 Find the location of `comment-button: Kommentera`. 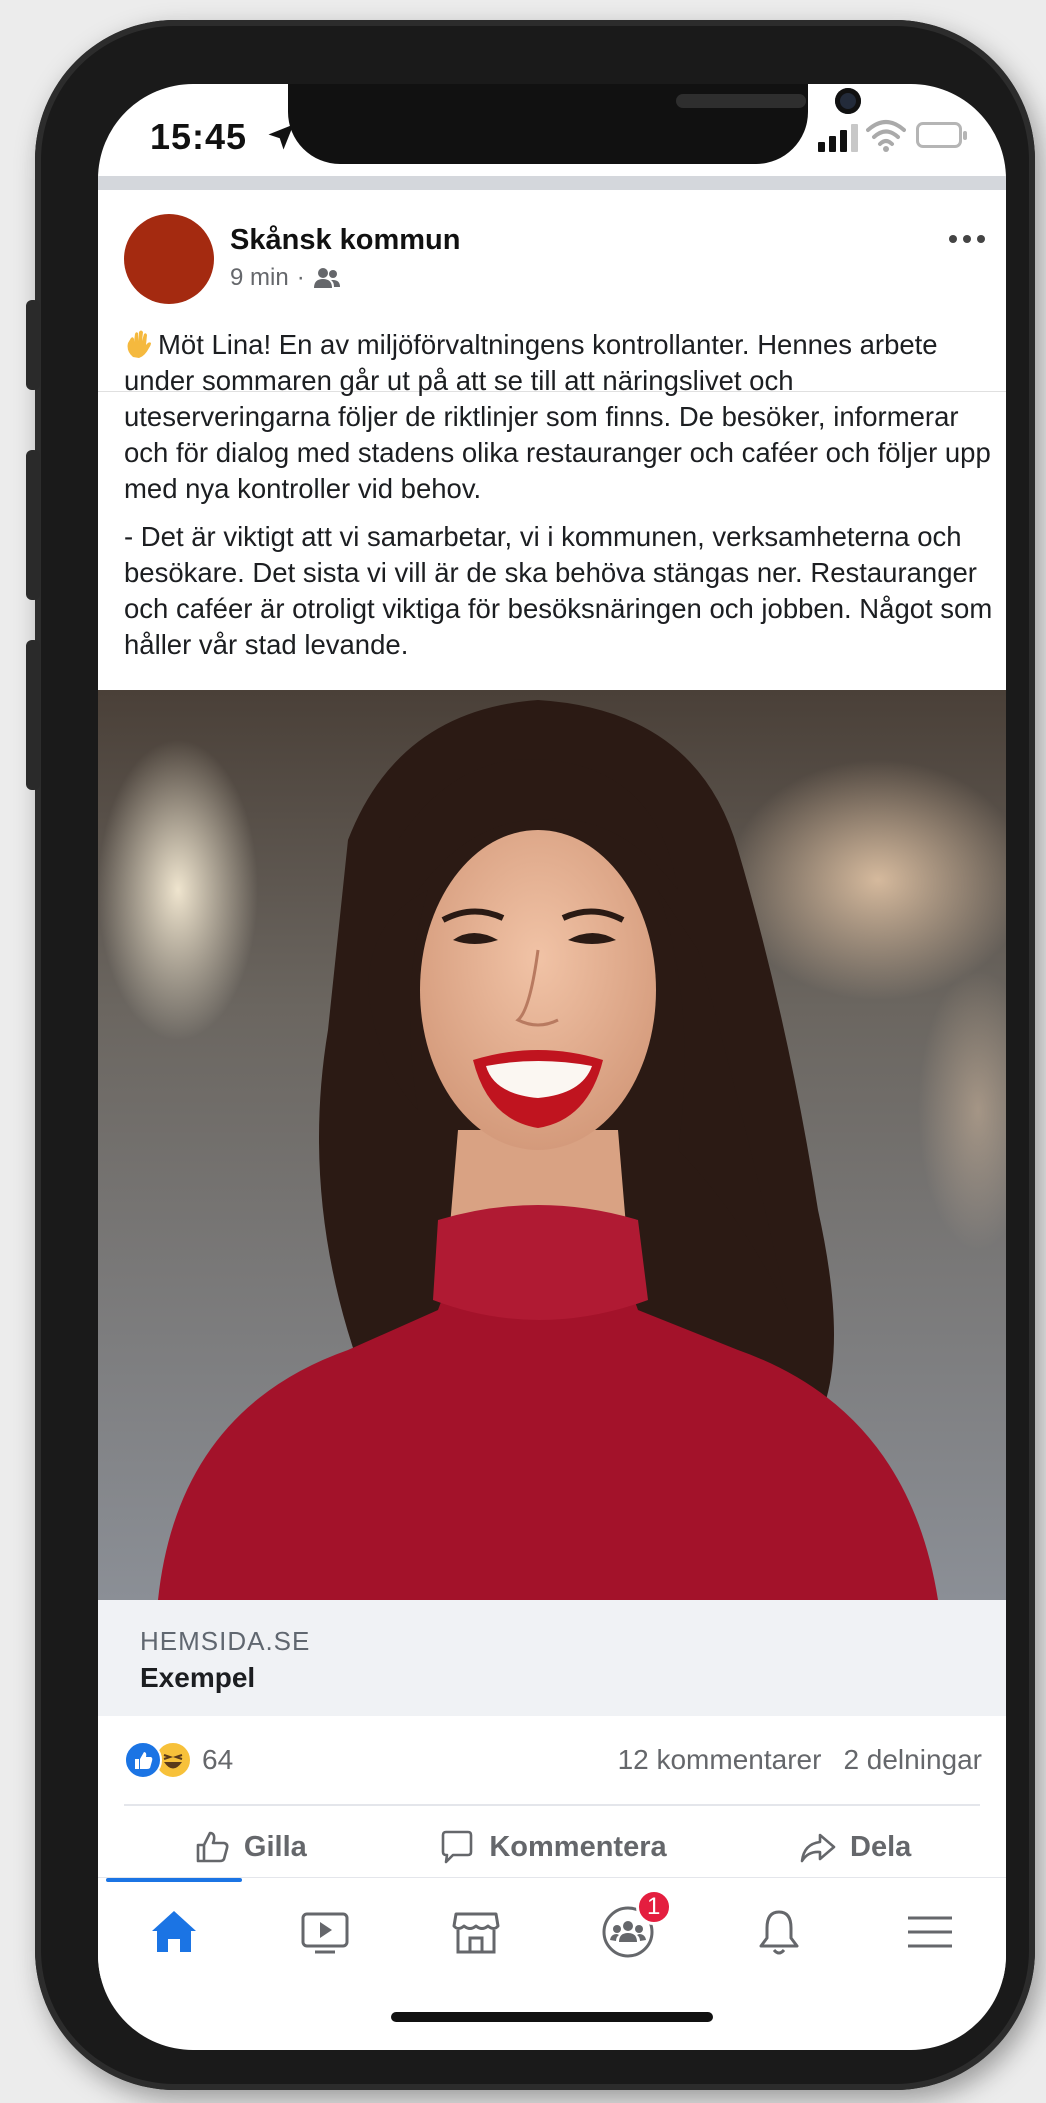

comment-button: Kommentera is located at coordinates (552, 1847).